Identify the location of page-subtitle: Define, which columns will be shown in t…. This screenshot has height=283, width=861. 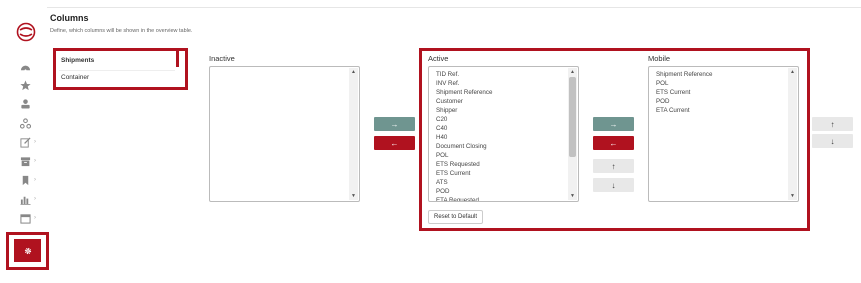
(121, 31).